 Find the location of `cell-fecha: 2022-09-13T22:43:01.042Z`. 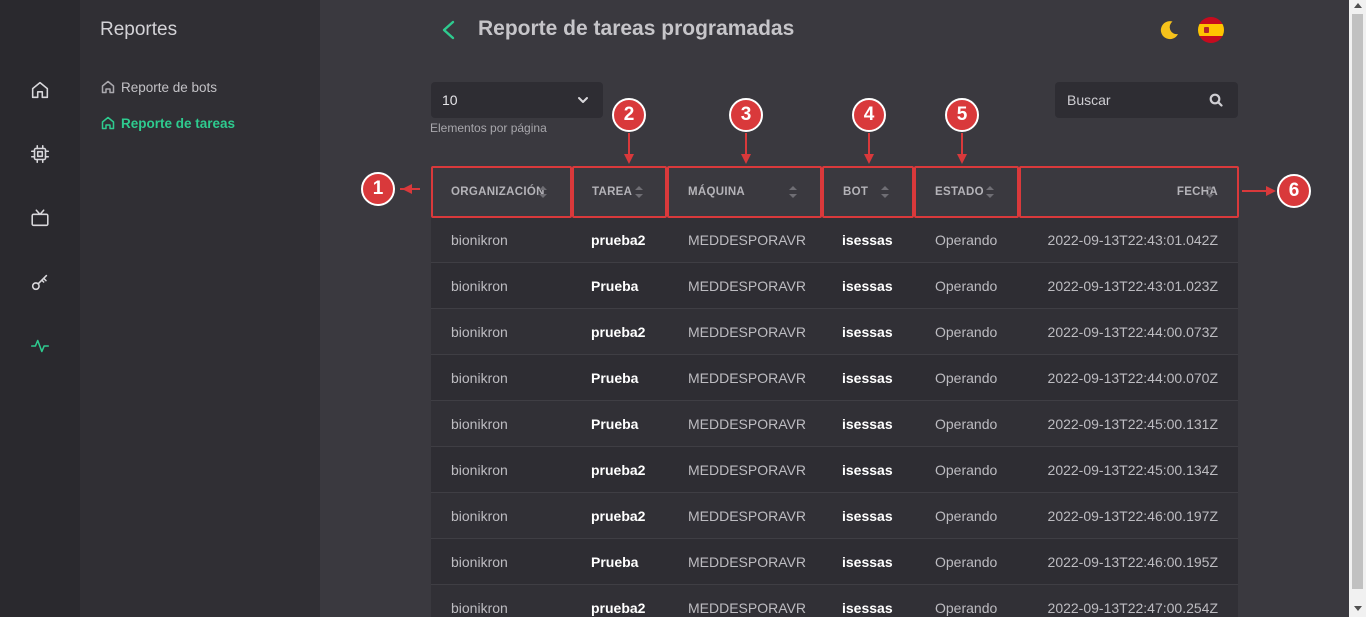

cell-fecha: 2022-09-13T22:43:01.042Z is located at coordinates (1132, 240).